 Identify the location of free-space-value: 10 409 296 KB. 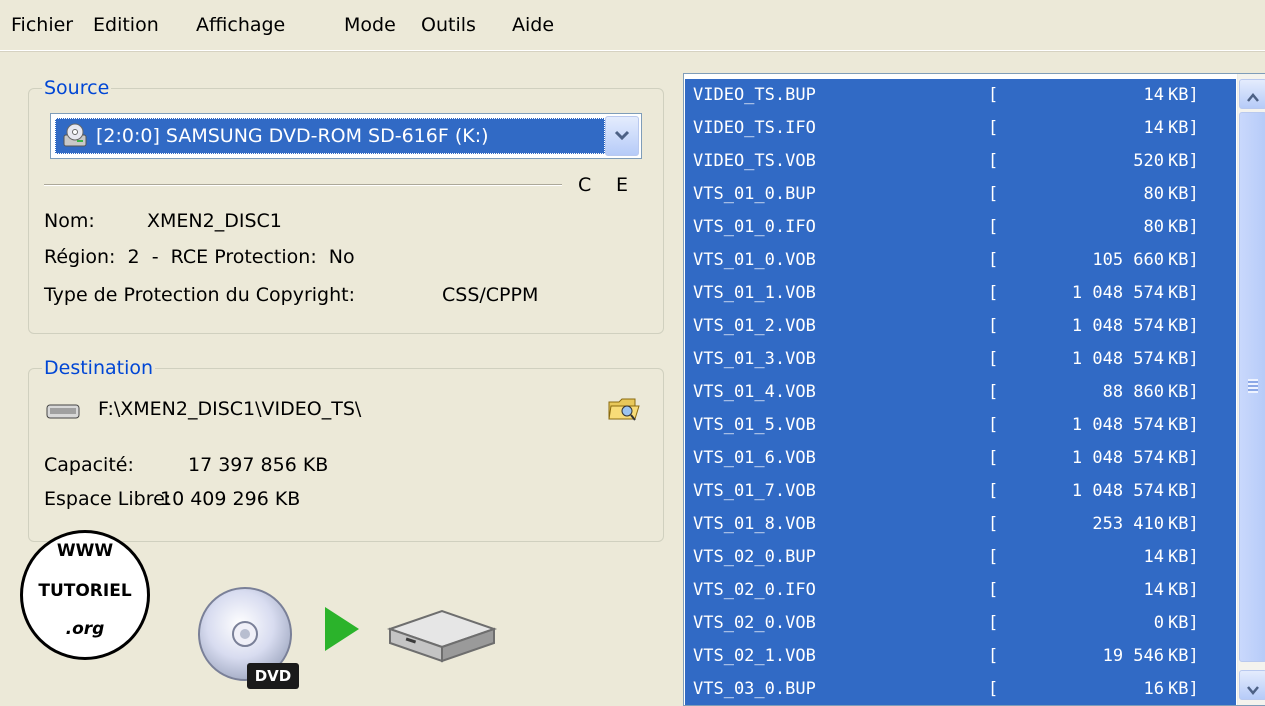
(230, 499).